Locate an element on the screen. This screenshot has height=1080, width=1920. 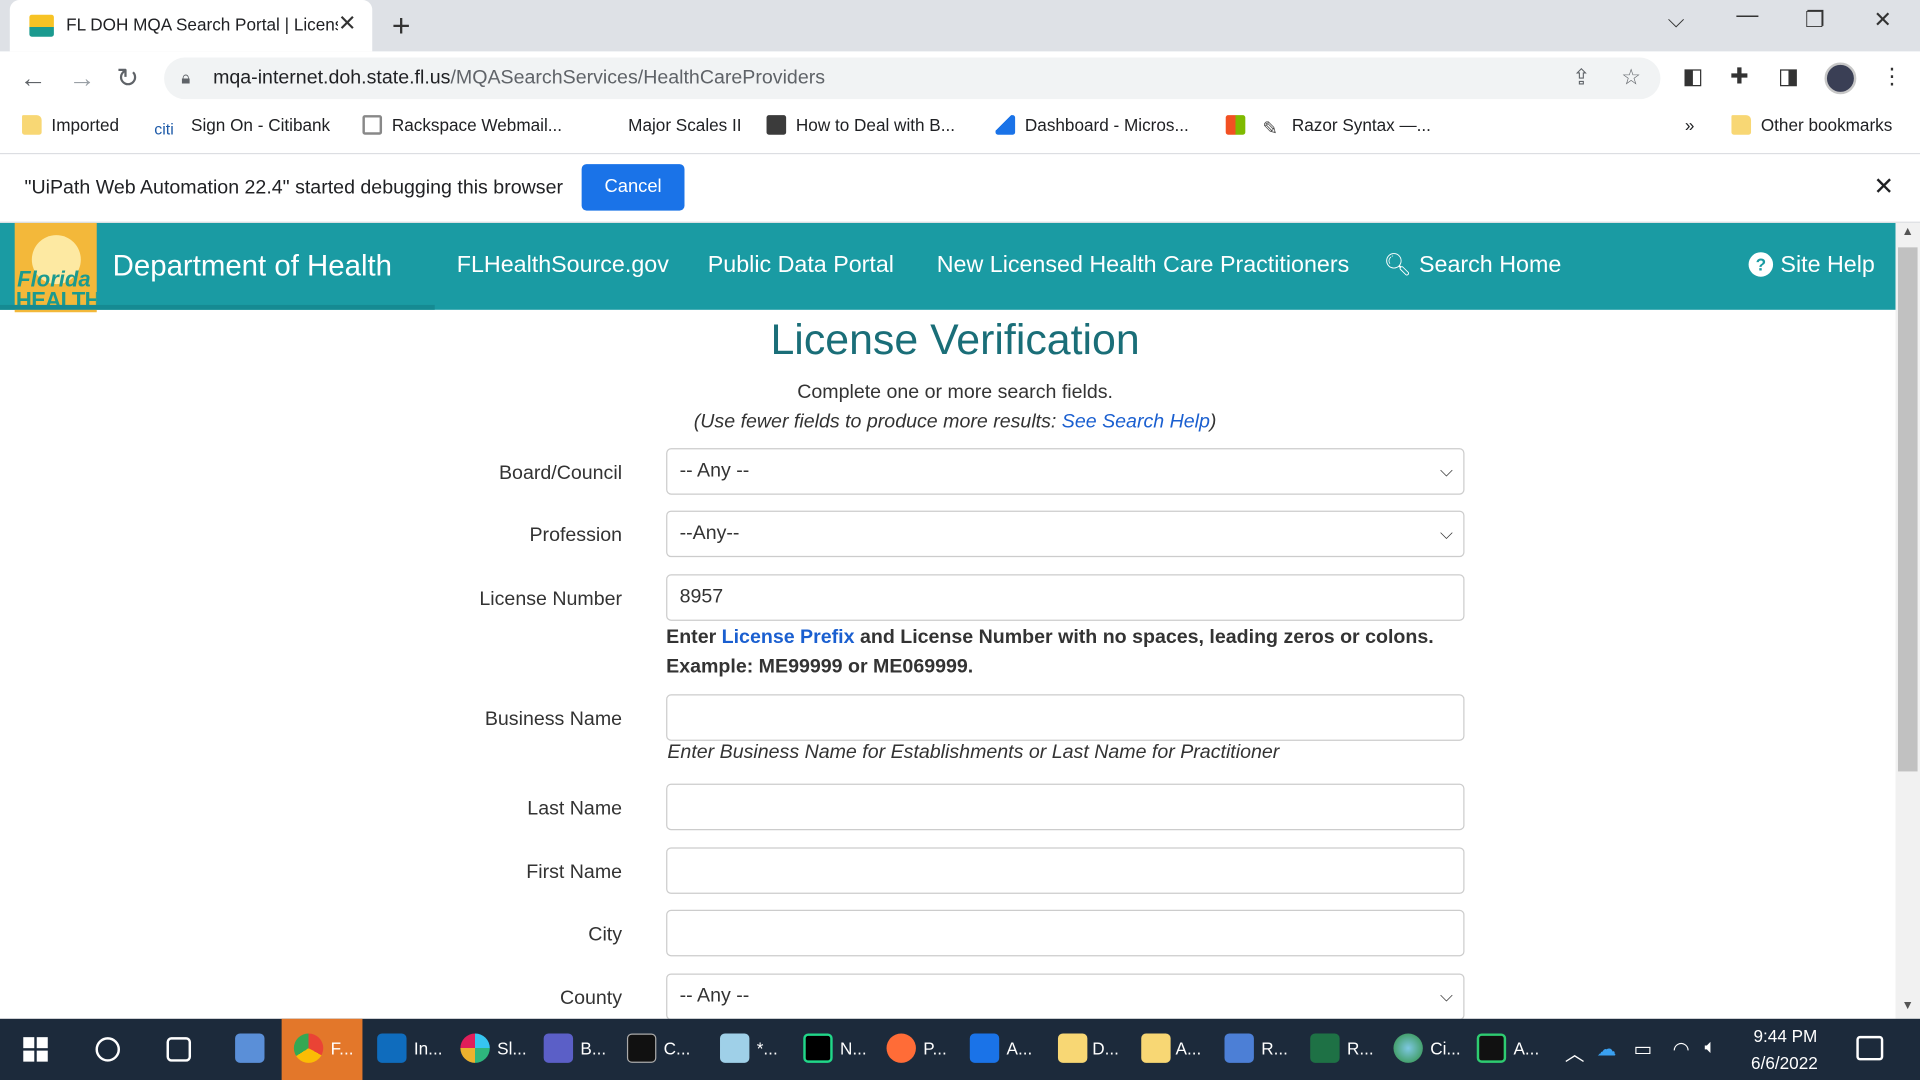
menu-kebab-icon: ⋮ is located at coordinates (1892, 77).